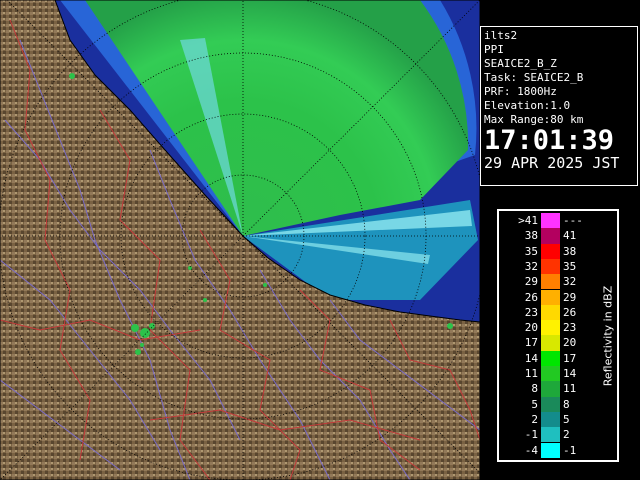 This screenshot has height=480, width=640. What do you see at coordinates (531, 328) in the screenshot?
I see `legend-lower-bound: 20` at bounding box center [531, 328].